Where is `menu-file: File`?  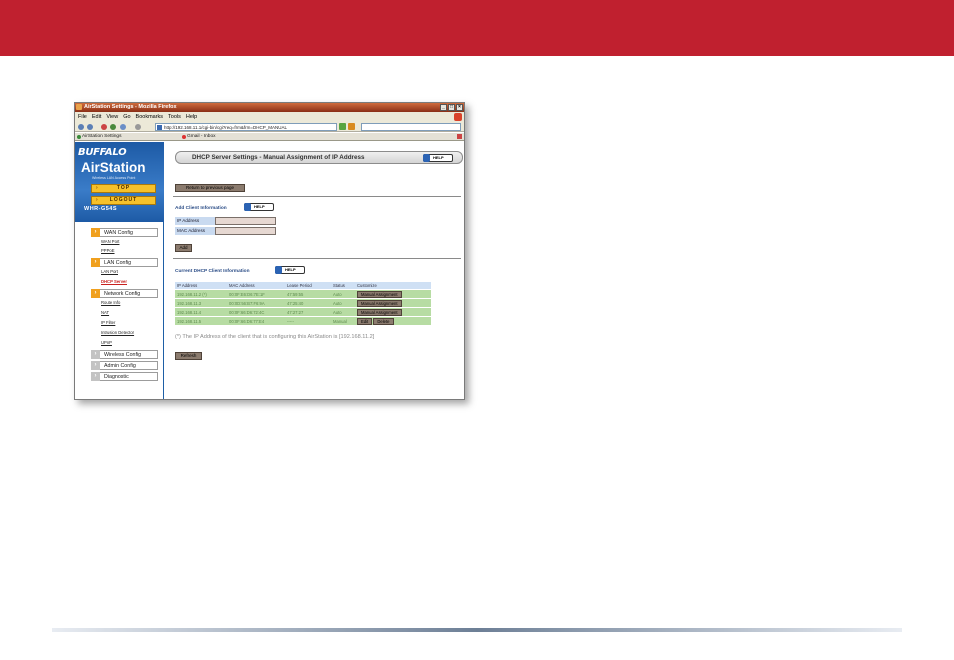 menu-file: File is located at coordinates (82, 117).